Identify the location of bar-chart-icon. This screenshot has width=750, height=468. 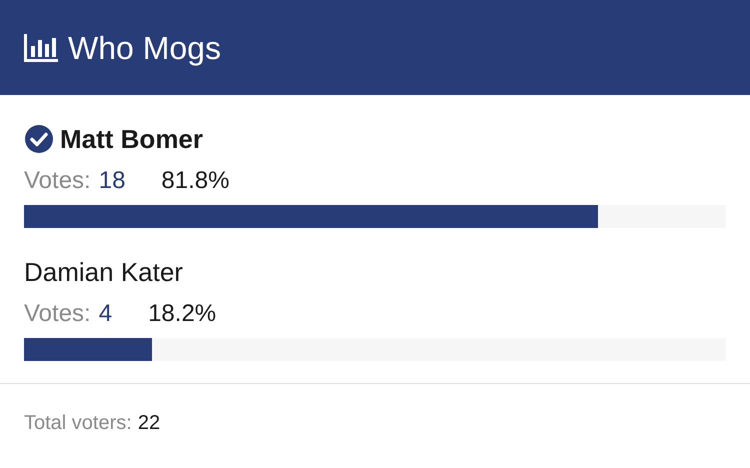
(41, 48).